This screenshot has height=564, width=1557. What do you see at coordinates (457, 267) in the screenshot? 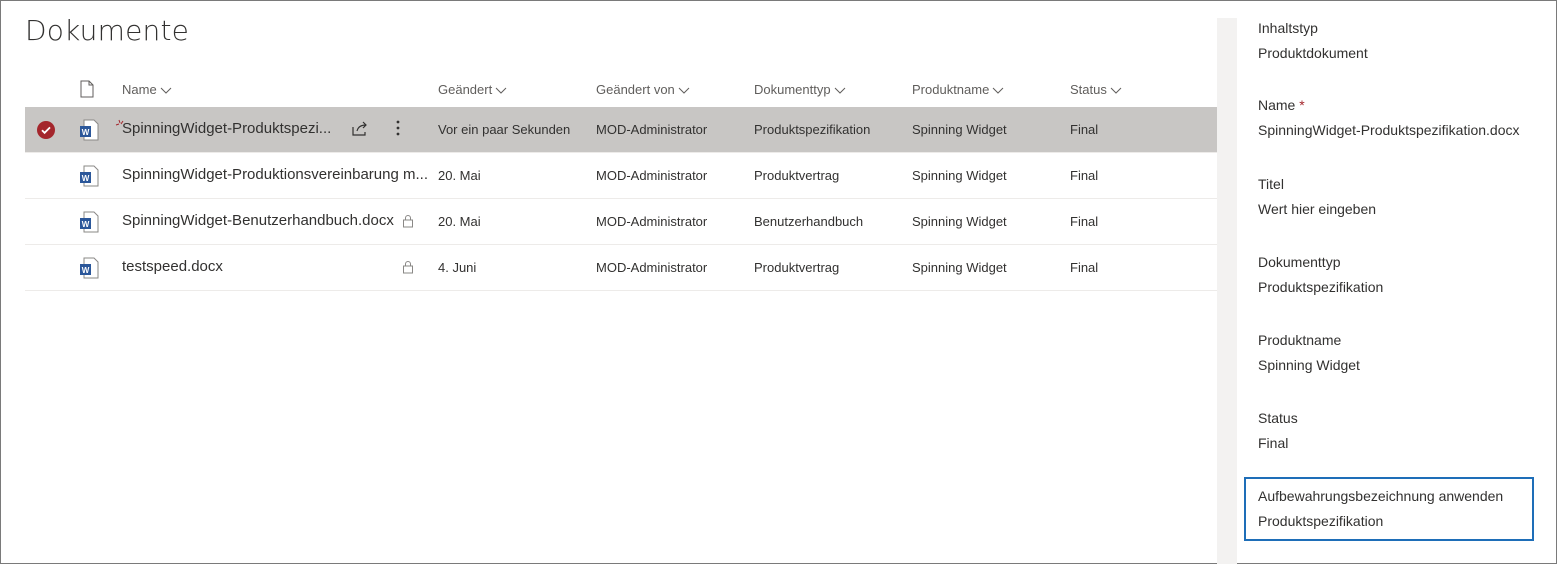
I see `modified-cell: 4. Juni` at bounding box center [457, 267].